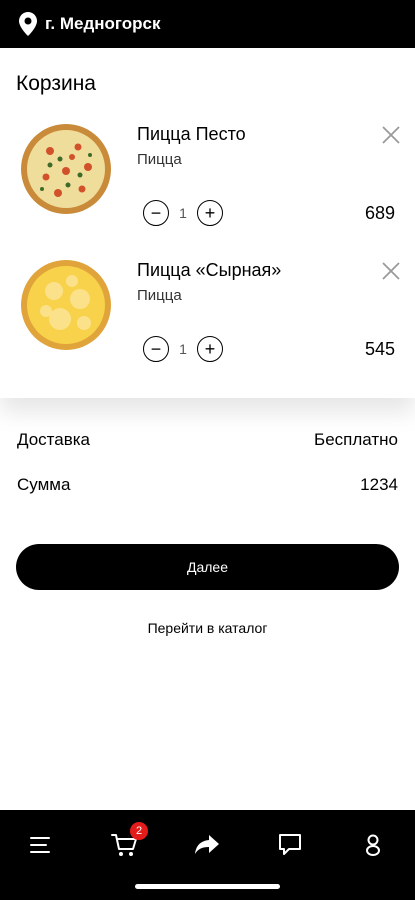 The width and height of the screenshot is (415, 900). Describe the element at coordinates (28, 24) in the screenshot. I see `location-pin-icon` at that location.